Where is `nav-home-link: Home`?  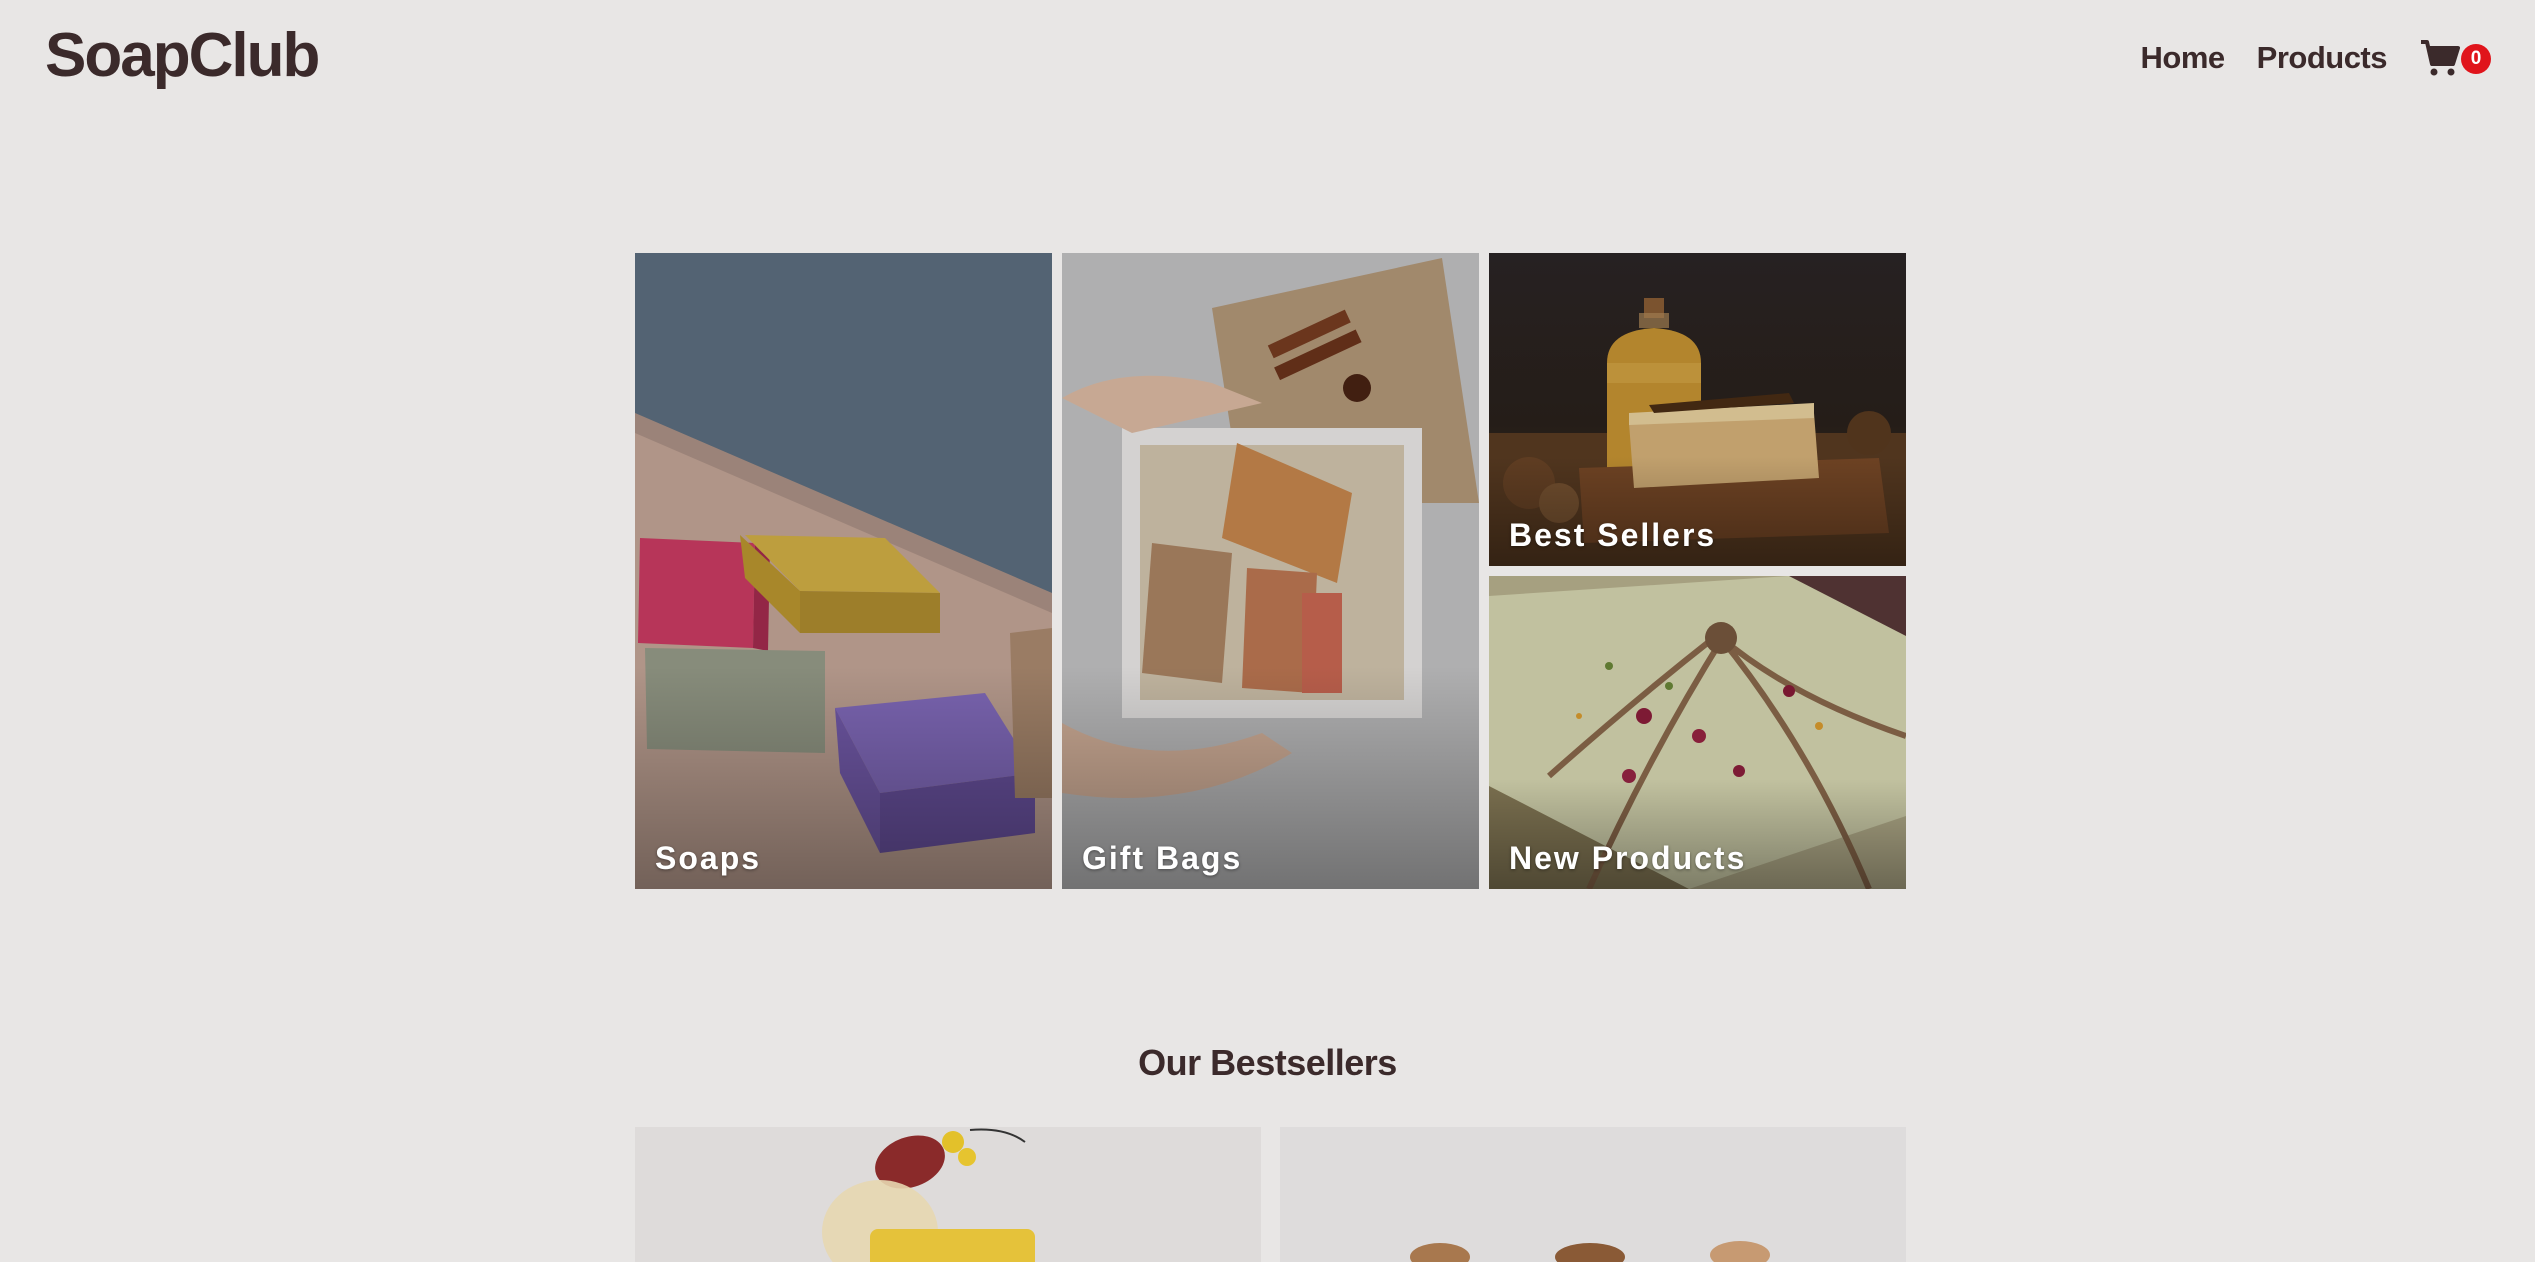 nav-home-link: Home is located at coordinates (2183, 58).